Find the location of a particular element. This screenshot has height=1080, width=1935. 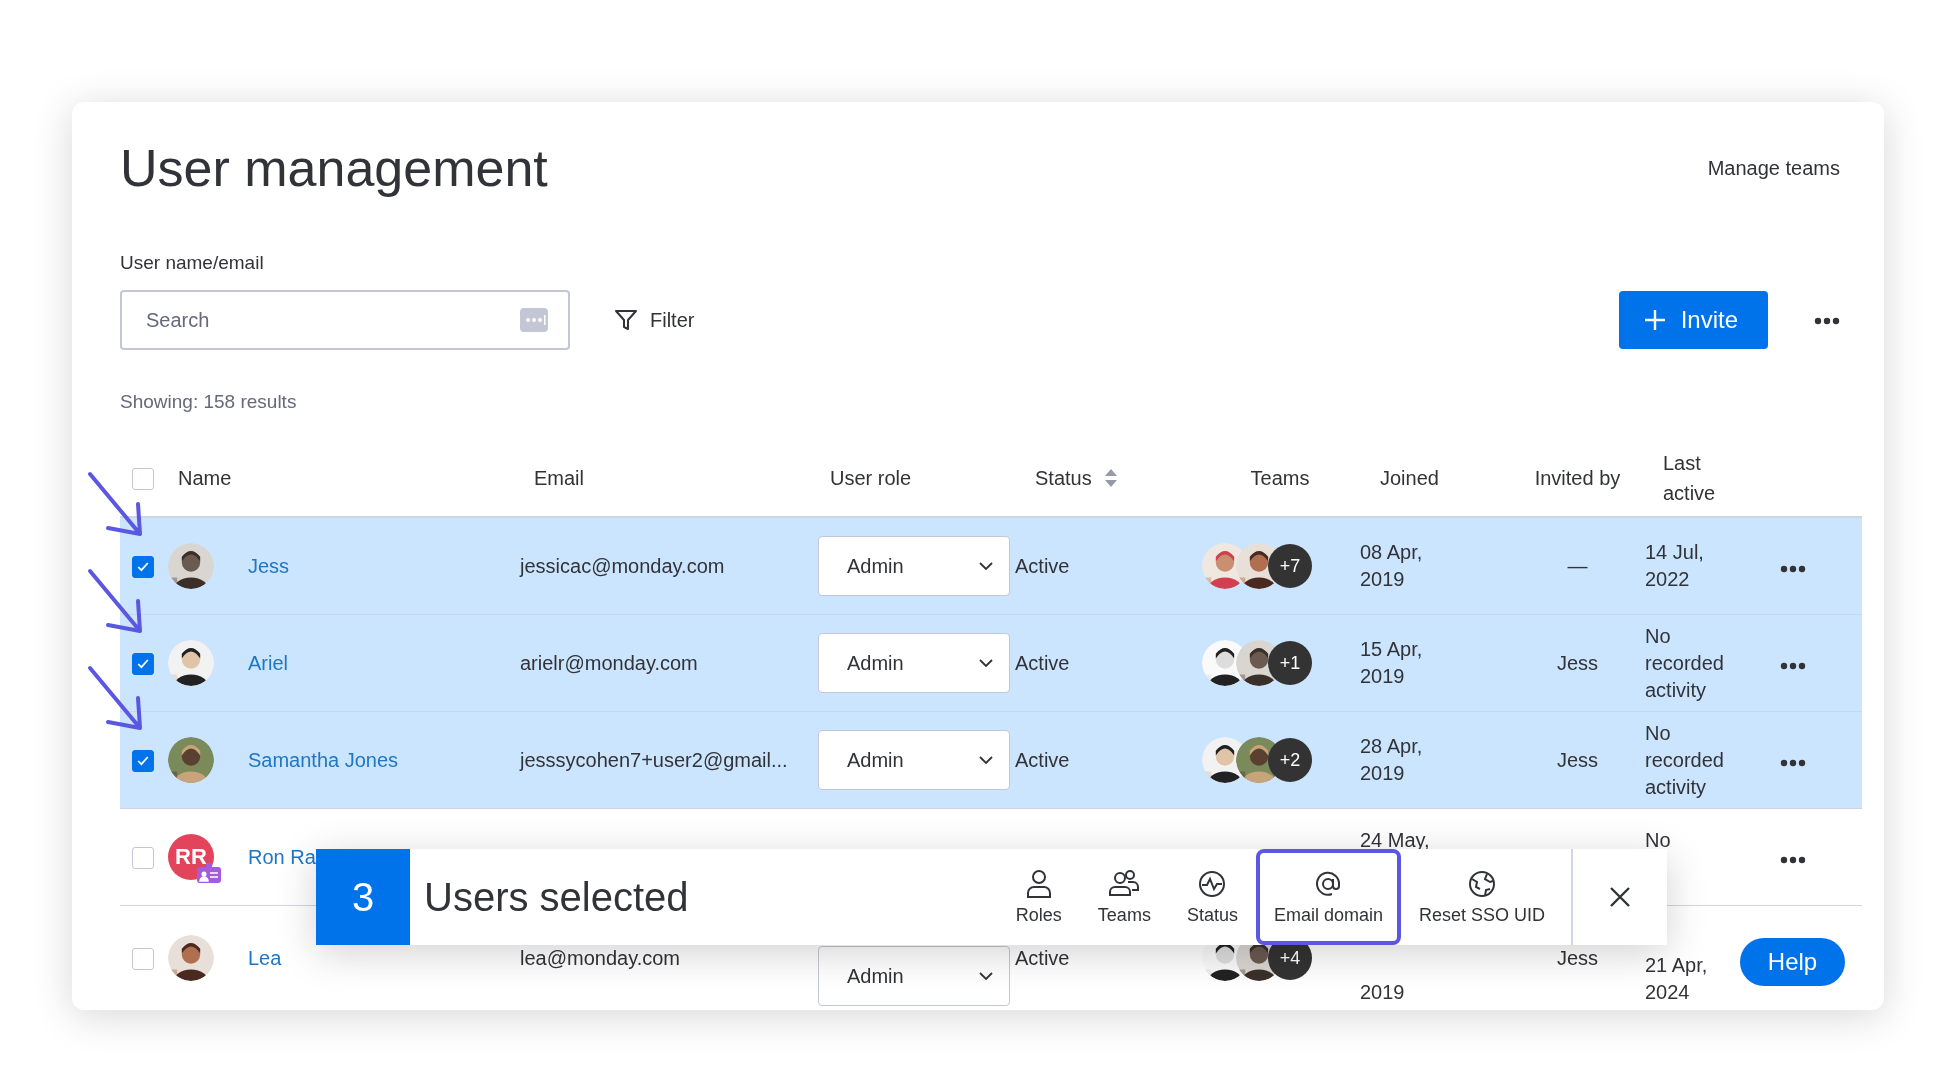

toolbar-action-button: Roles is located at coordinates (1038, 897).